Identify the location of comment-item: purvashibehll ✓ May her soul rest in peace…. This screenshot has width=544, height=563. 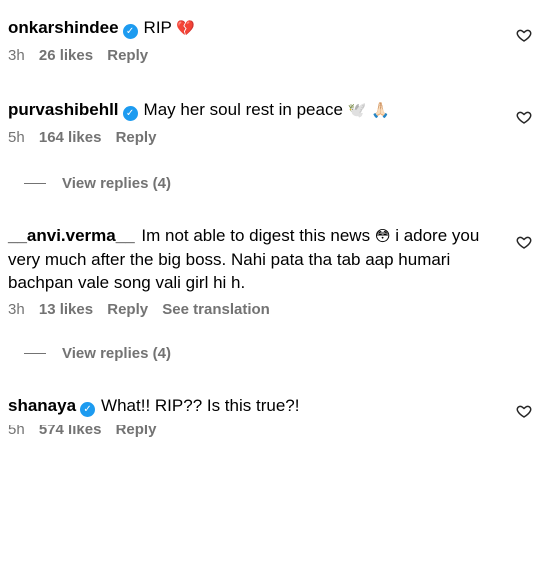
(258, 122).